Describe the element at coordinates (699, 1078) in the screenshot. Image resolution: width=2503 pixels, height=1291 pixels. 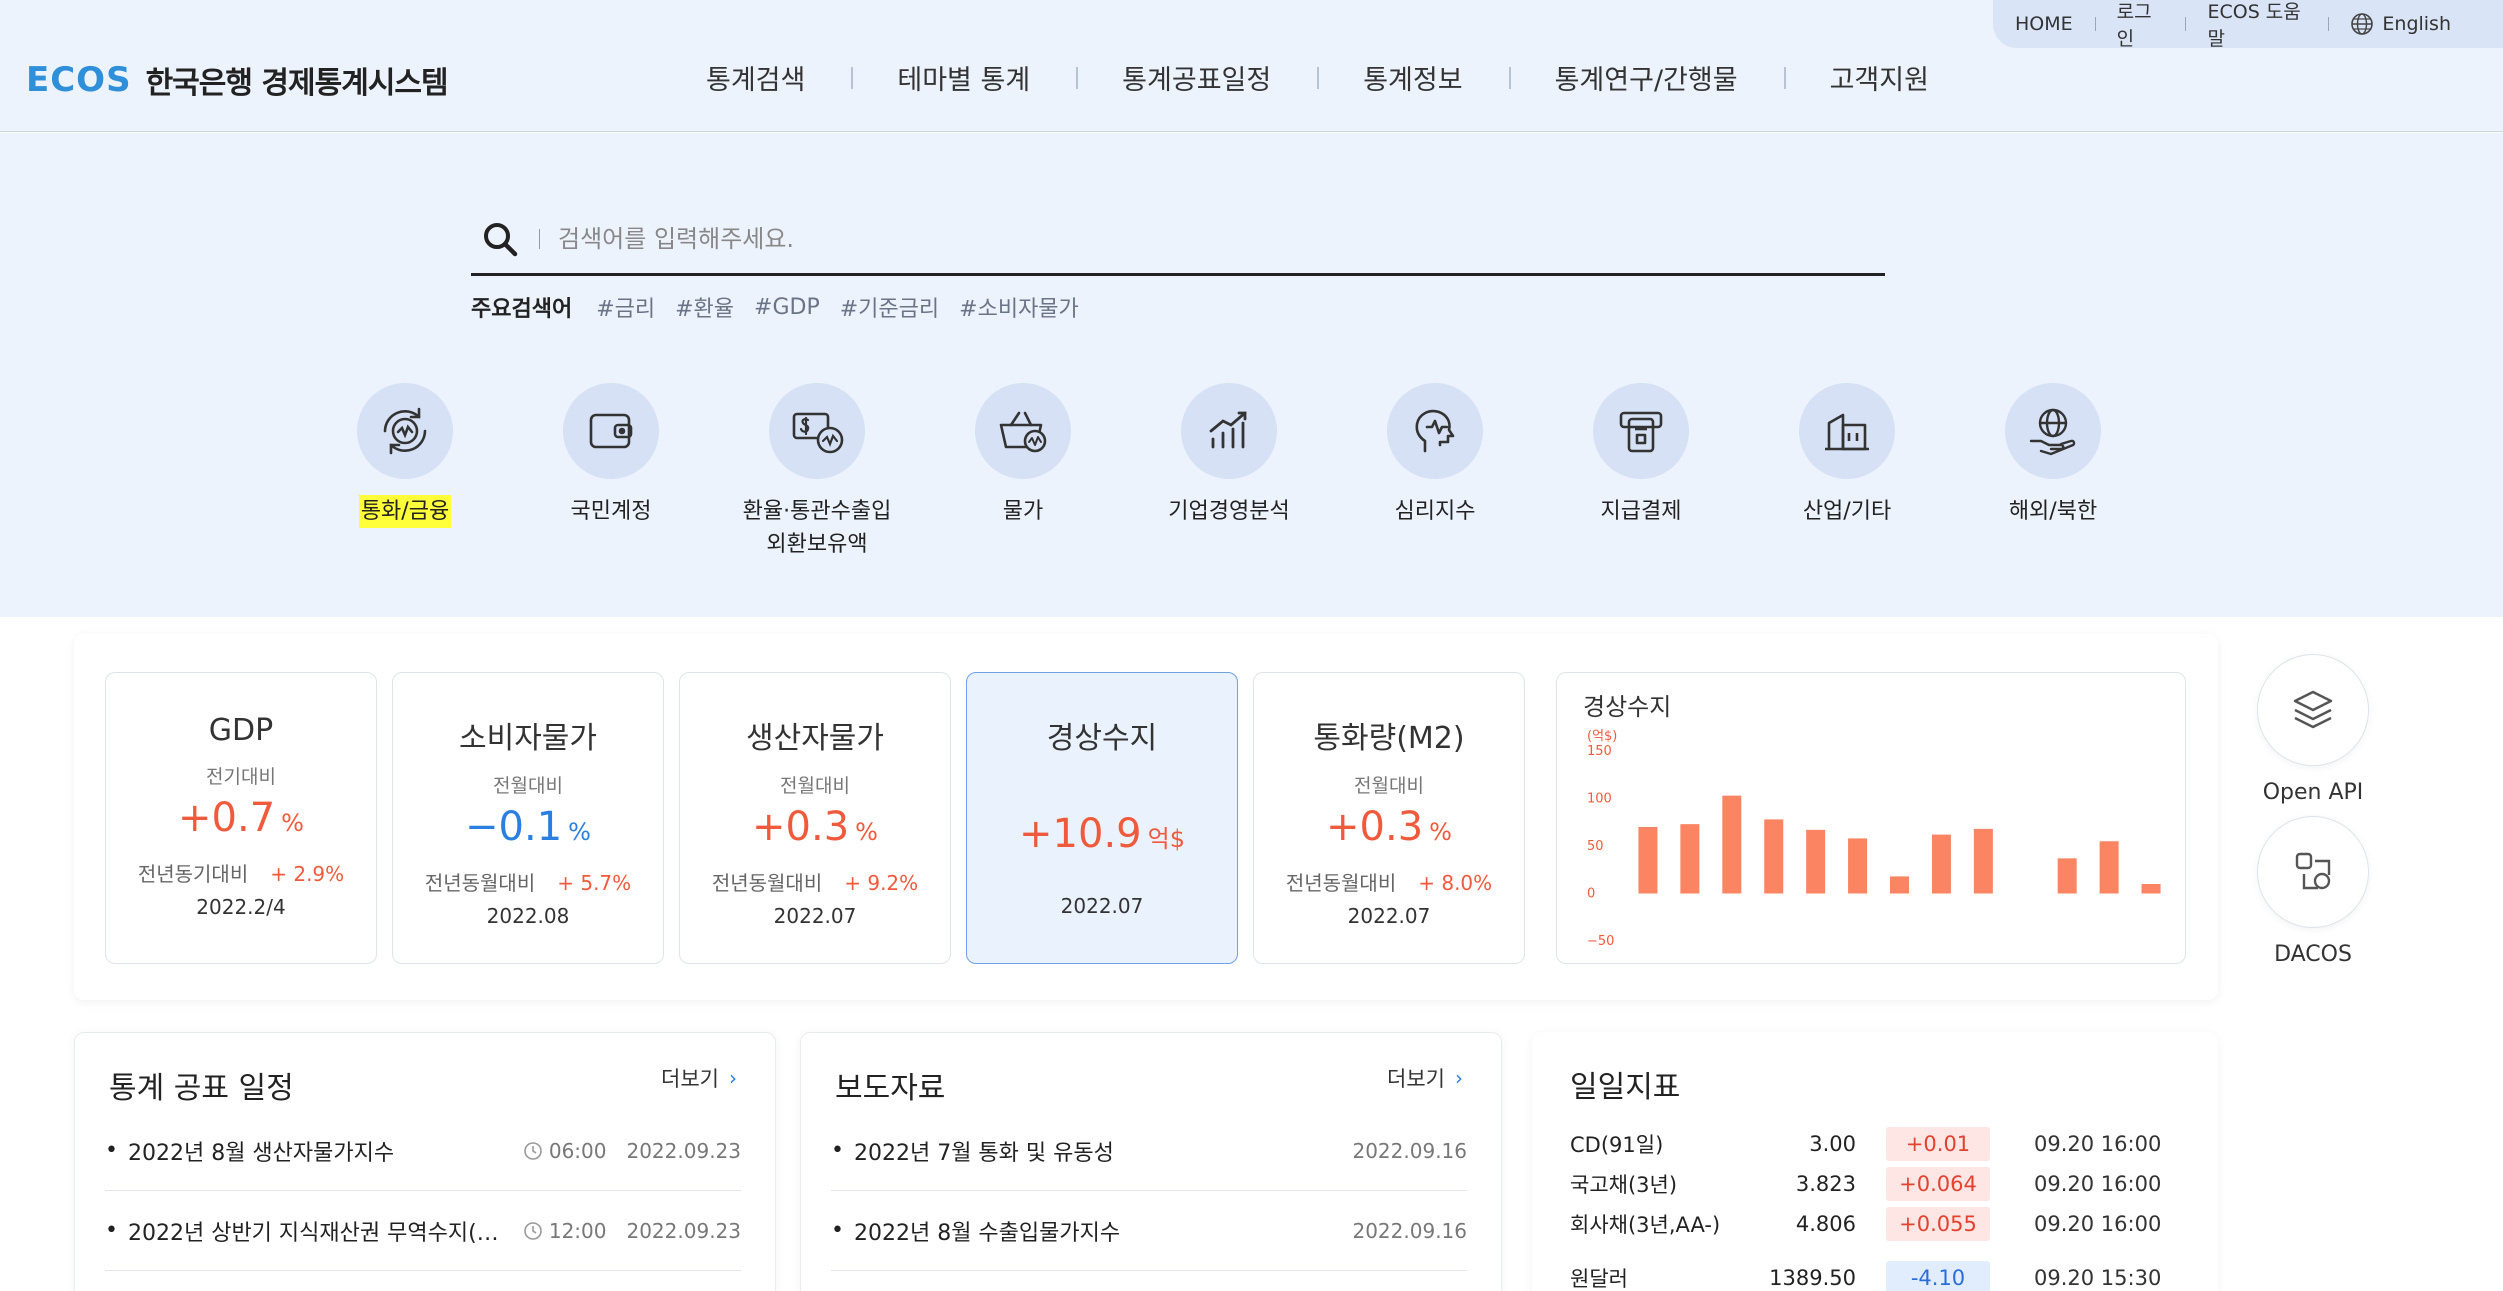
I see `schedule-more-link: 더보기 ›` at that location.